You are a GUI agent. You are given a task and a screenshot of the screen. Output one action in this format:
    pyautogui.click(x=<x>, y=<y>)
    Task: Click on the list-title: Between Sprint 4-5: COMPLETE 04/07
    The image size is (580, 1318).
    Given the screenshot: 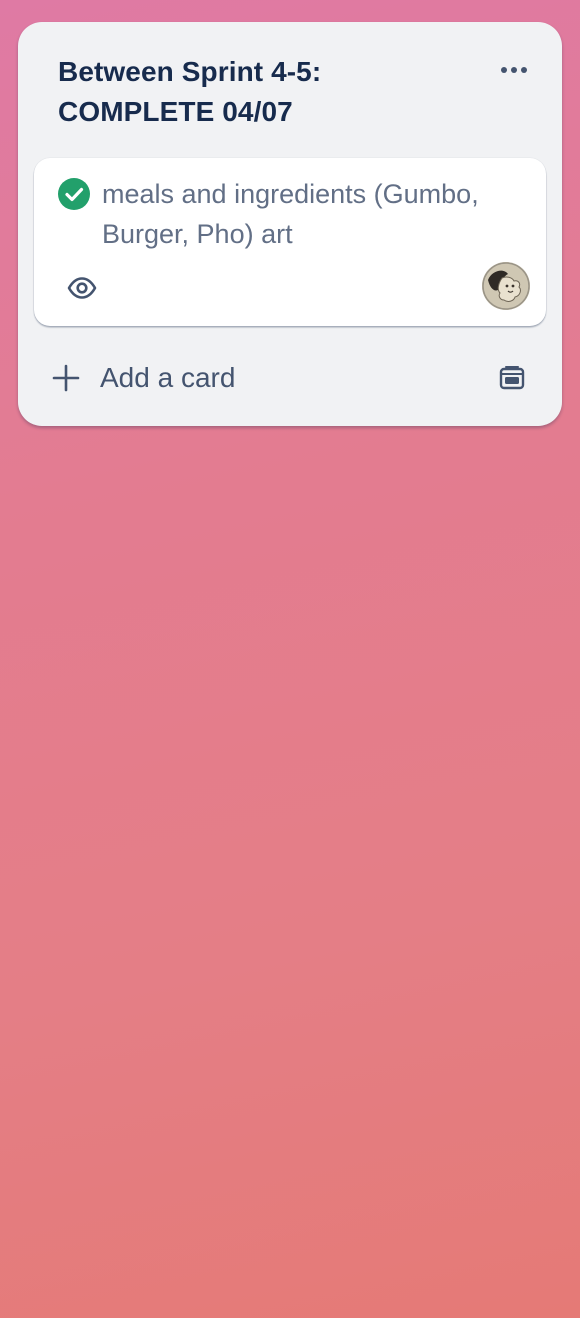 What is the action you would take?
    pyautogui.click(x=268, y=92)
    